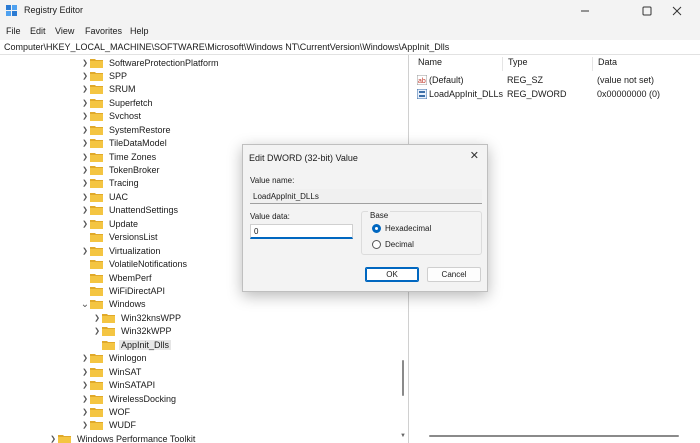  Describe the element at coordinates (422, 81) in the screenshot. I see `svg-text: ab` at that location.